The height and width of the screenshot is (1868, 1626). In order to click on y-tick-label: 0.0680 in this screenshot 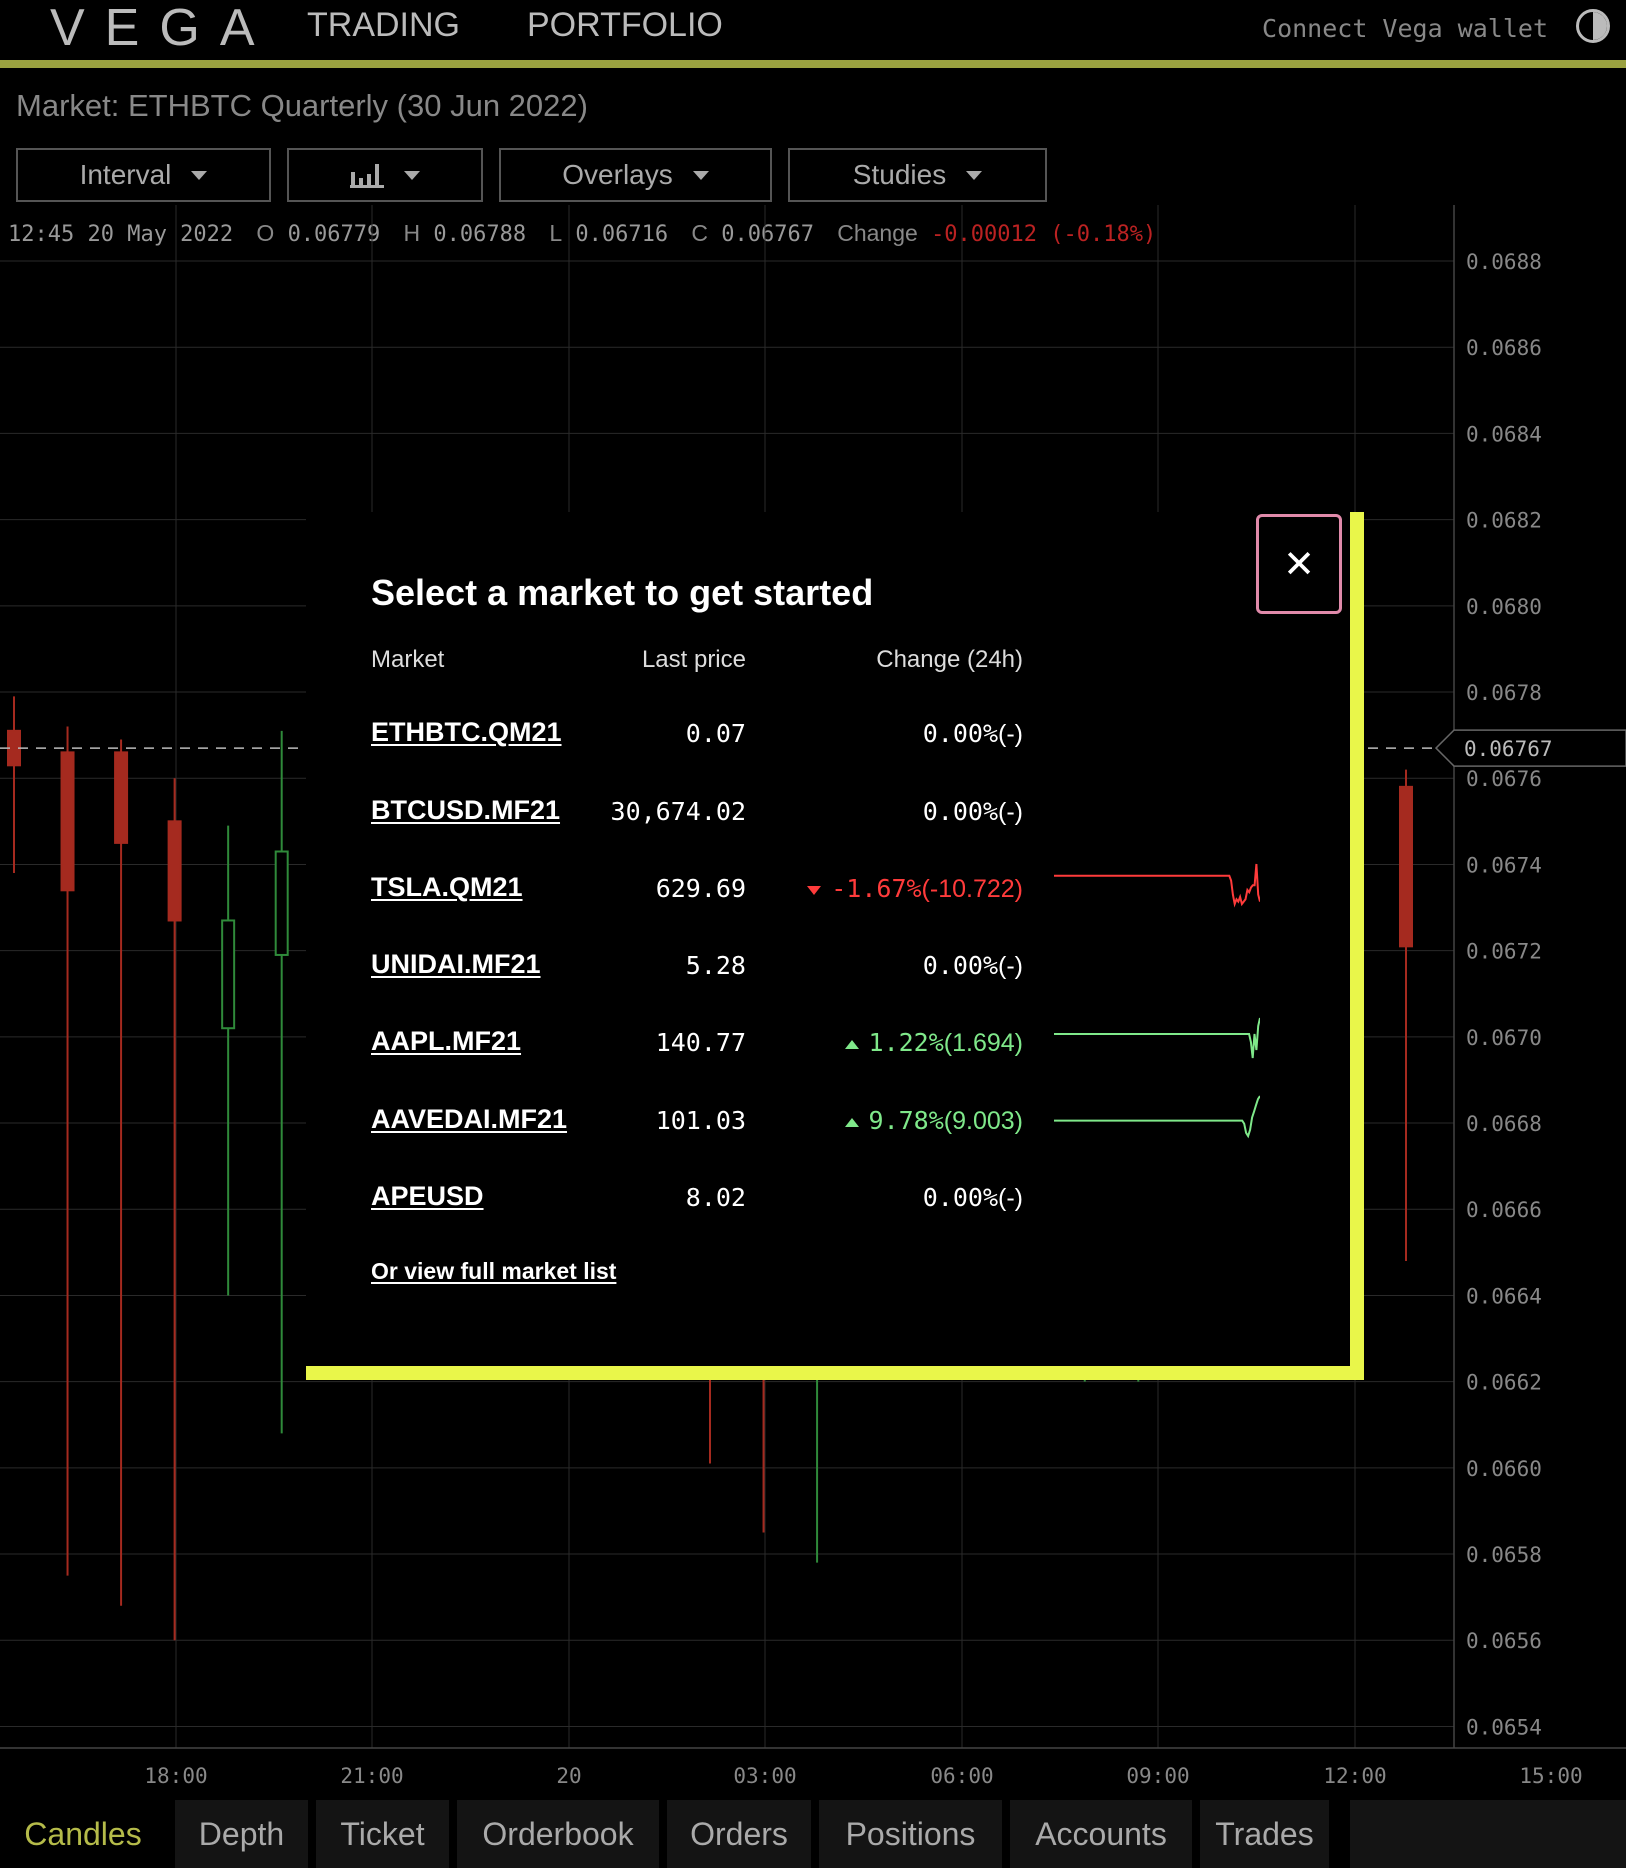, I will do `click(1504, 607)`.